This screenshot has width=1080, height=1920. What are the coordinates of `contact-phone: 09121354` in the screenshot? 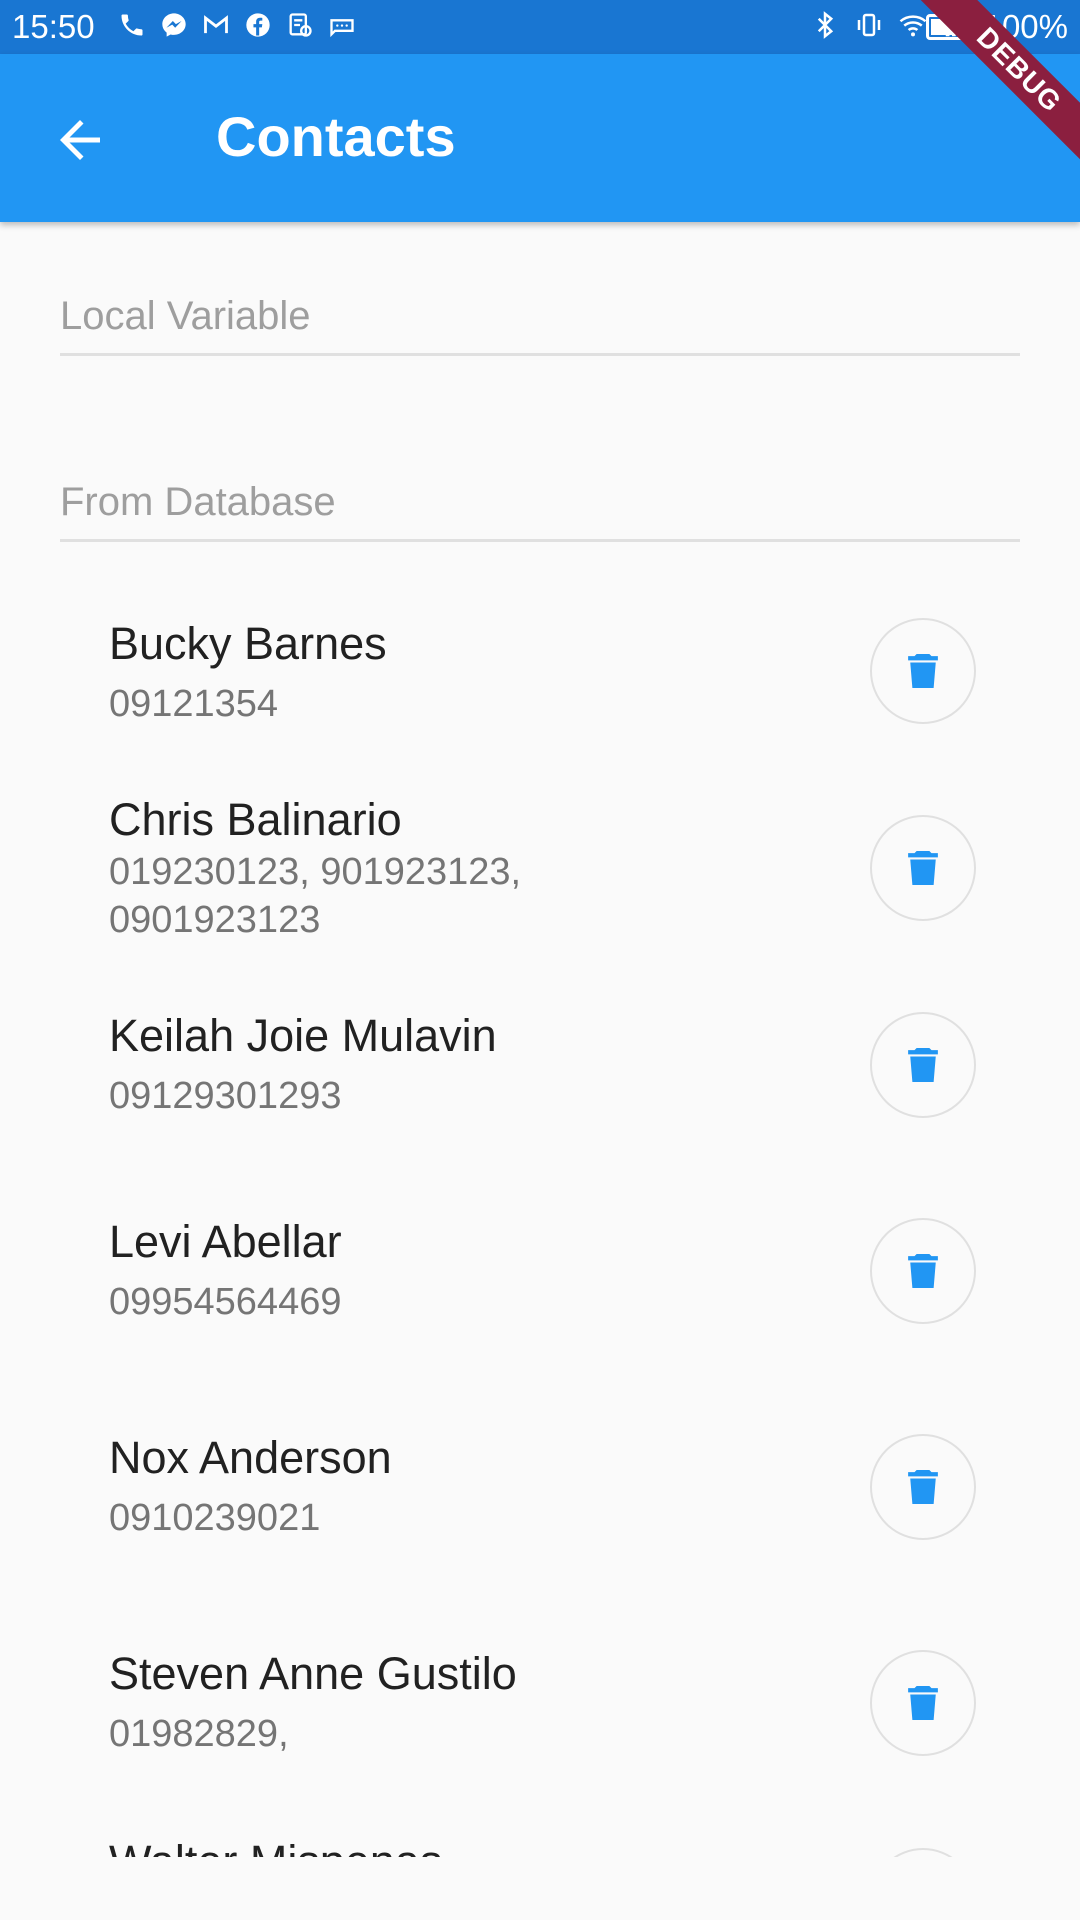 It's located at (194, 704).